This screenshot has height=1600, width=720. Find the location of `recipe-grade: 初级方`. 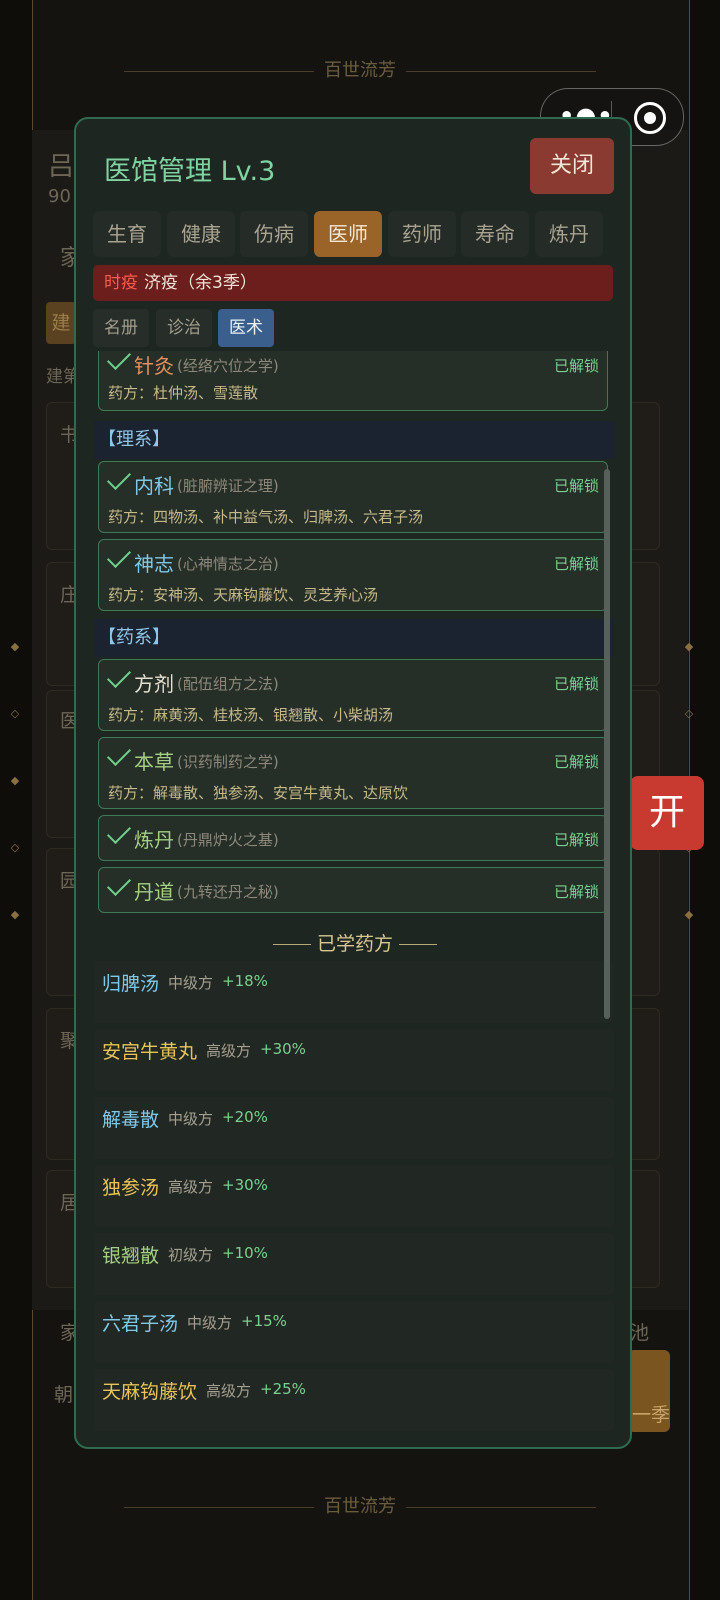

recipe-grade: 初级方 is located at coordinates (191, 1255).